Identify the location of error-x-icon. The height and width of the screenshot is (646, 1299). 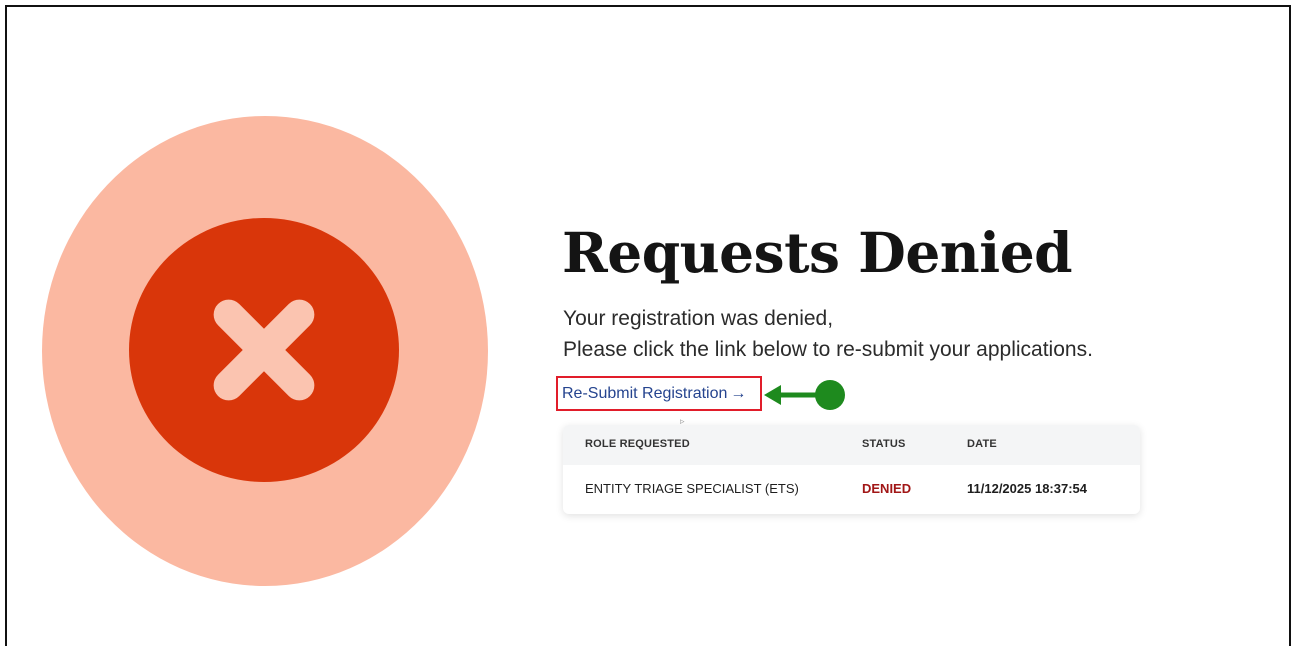
(264, 350).